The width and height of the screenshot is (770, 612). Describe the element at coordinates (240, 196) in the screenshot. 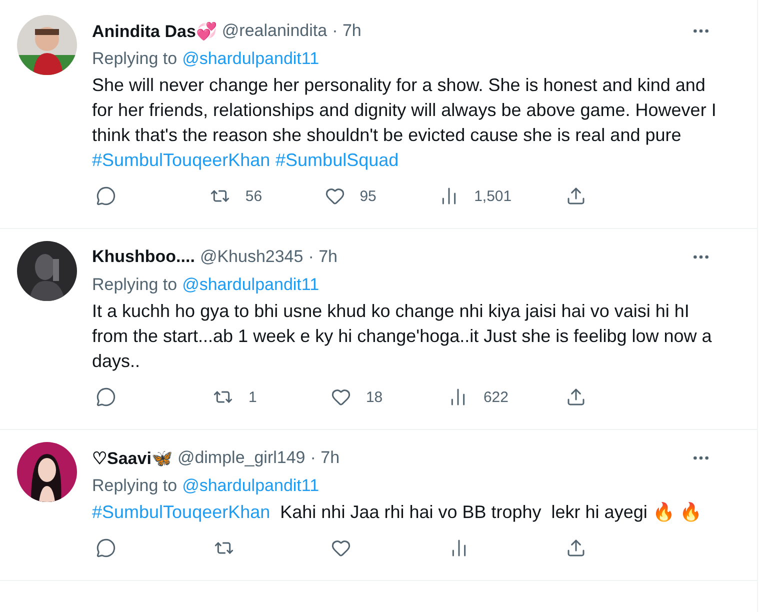

I see `retweet-button: 56` at that location.